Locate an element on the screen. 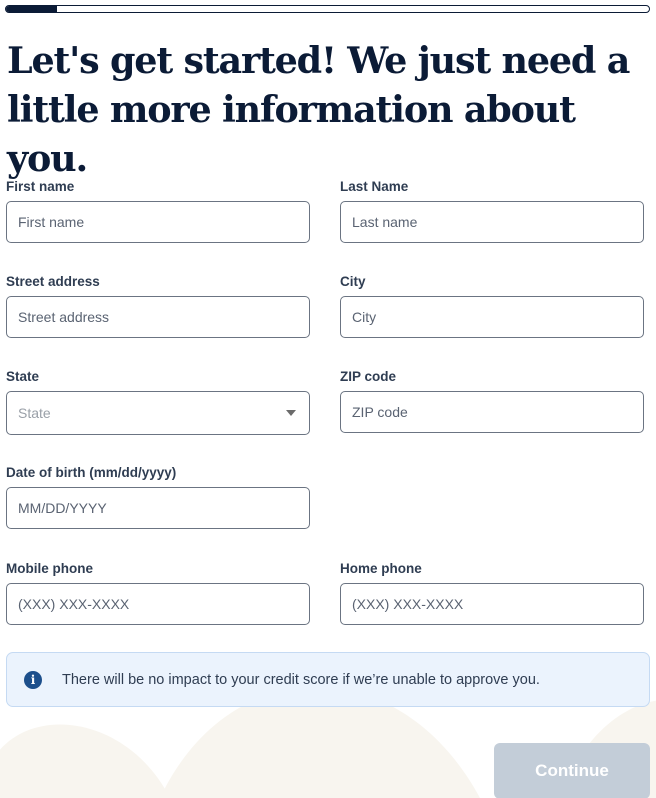  city-group: City is located at coordinates (492, 306).